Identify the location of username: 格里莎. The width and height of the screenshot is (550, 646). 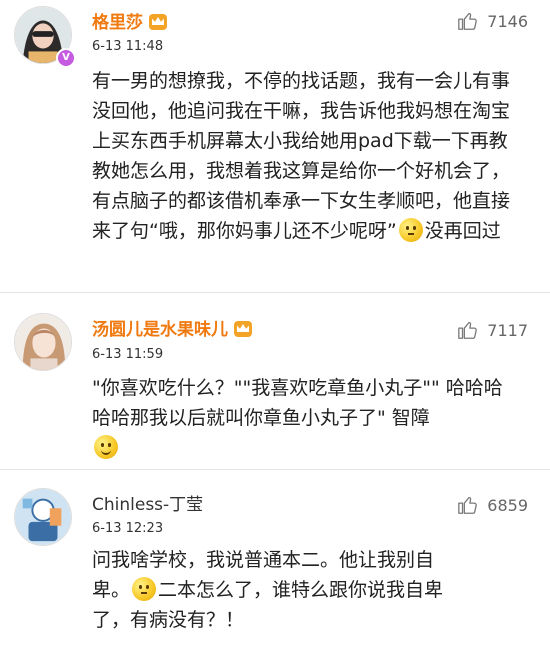
(129, 20).